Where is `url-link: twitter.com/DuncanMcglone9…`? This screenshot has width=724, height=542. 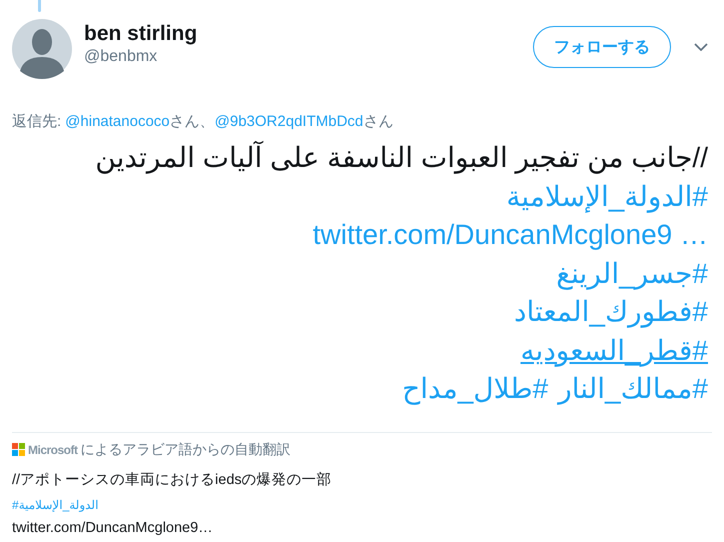
url-link: twitter.com/DuncanMcglone9… is located at coordinates (362, 528).